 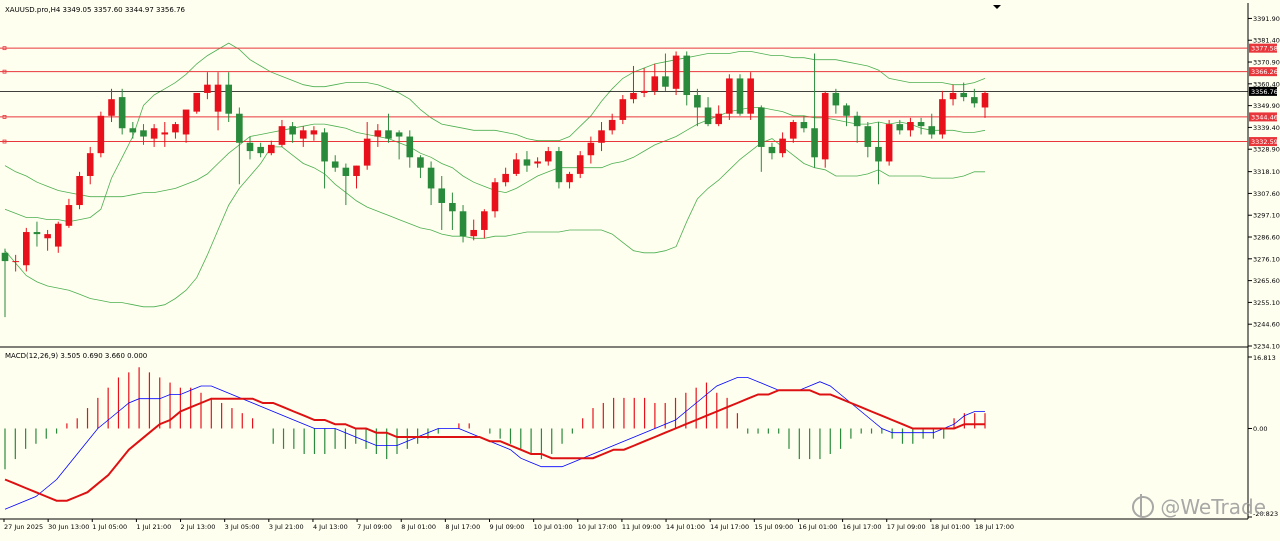 What do you see at coordinates (330, 527) in the screenshot?
I see `time-tick-label: 4 Jul 13:00` at bounding box center [330, 527].